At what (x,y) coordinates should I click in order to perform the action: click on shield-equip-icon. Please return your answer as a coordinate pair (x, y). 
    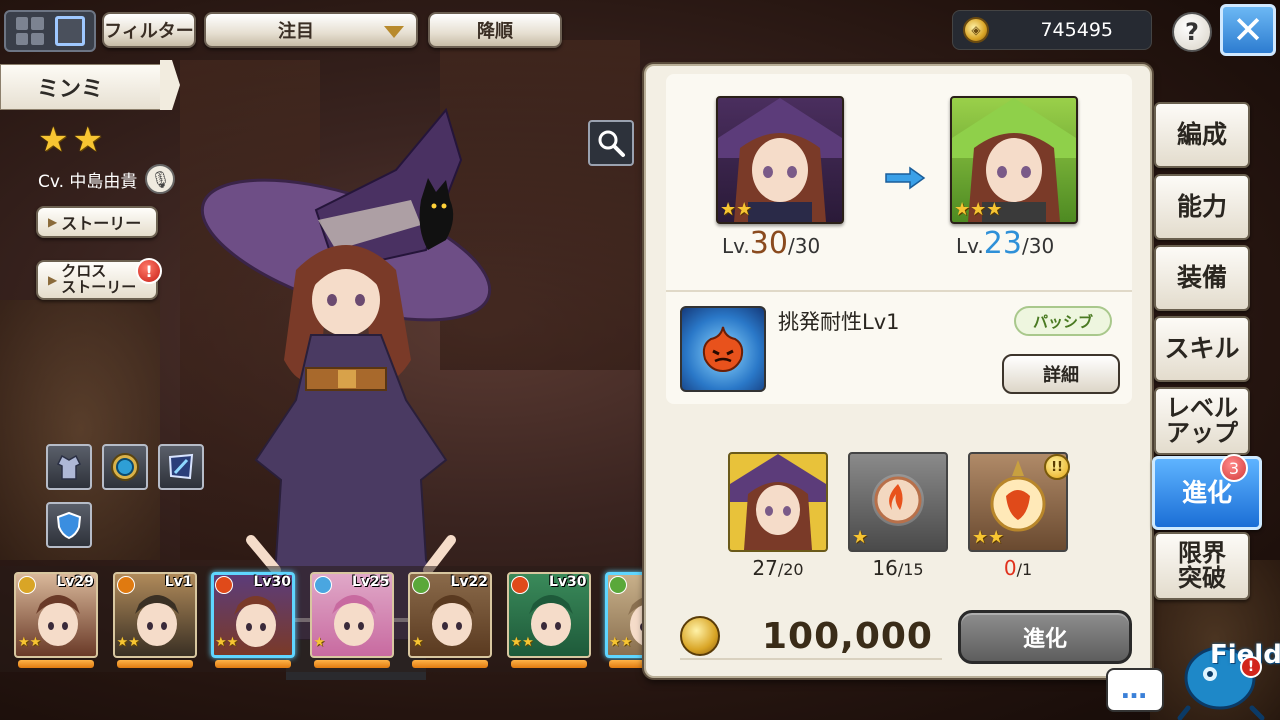
    Looking at the image, I should click on (69, 525).